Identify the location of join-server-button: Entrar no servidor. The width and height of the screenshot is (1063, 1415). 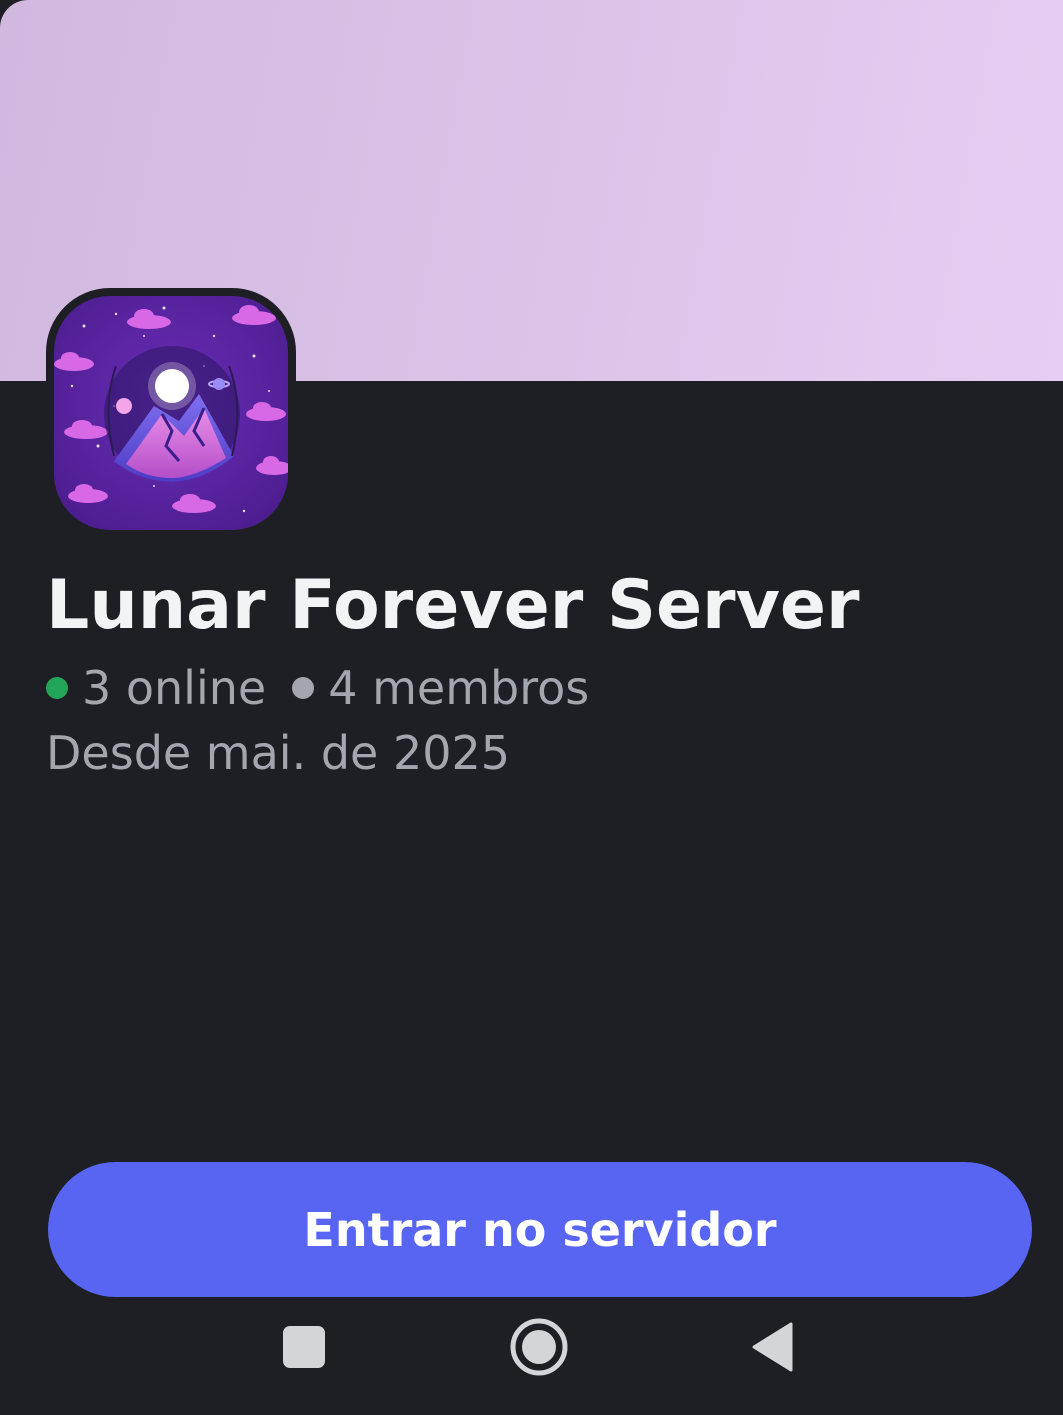
(540, 1229).